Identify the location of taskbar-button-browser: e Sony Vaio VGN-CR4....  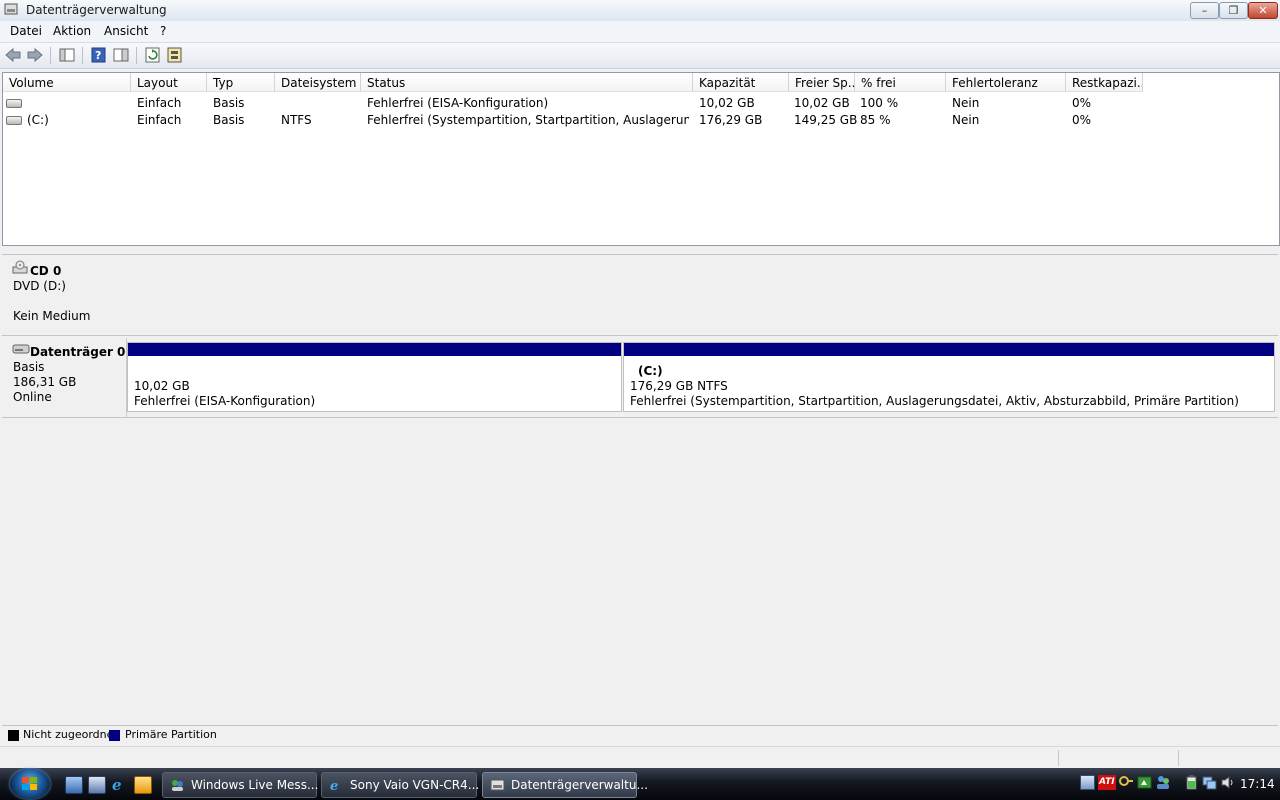
(400, 785).